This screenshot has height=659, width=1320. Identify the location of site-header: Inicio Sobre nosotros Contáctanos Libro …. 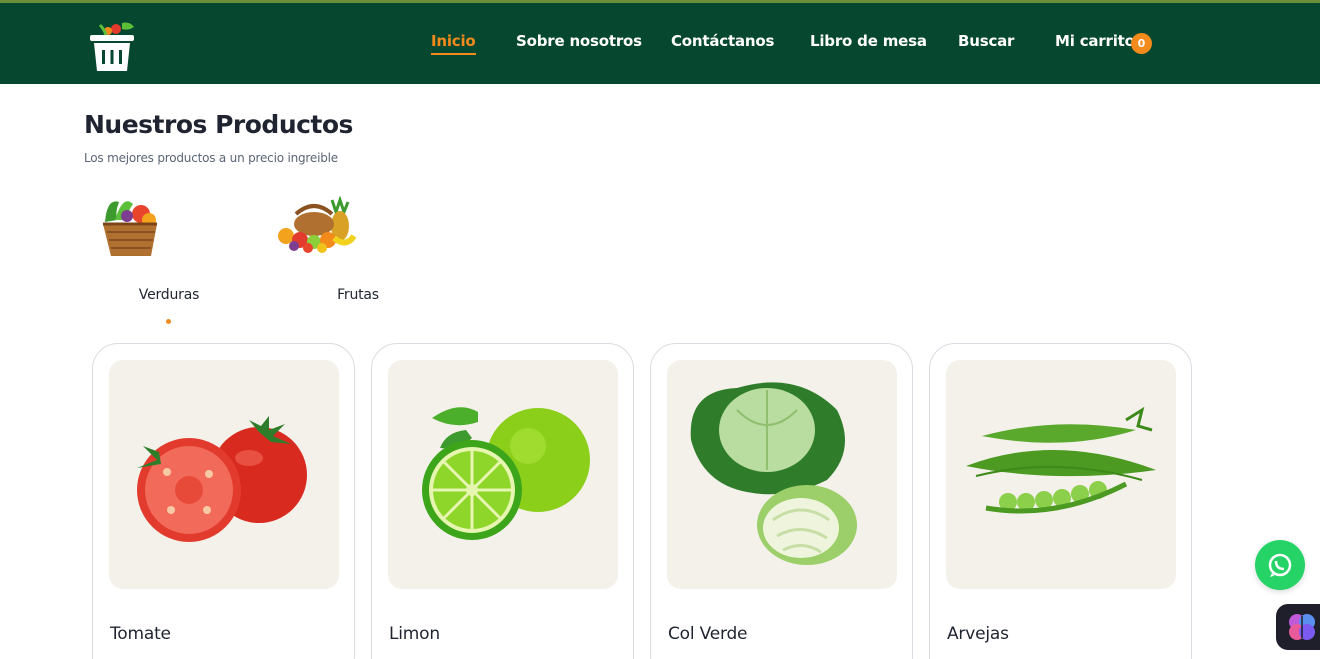
(660, 43).